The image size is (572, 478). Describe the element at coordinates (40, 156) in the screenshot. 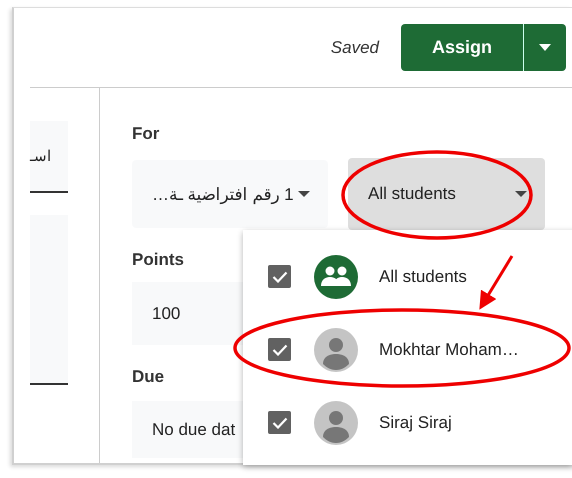

I see `field-text: اسـ` at that location.